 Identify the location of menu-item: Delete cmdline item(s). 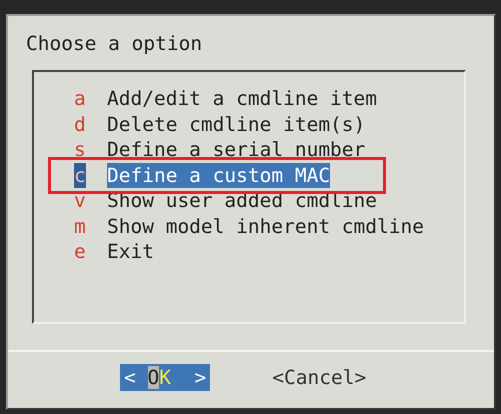
(236, 124).